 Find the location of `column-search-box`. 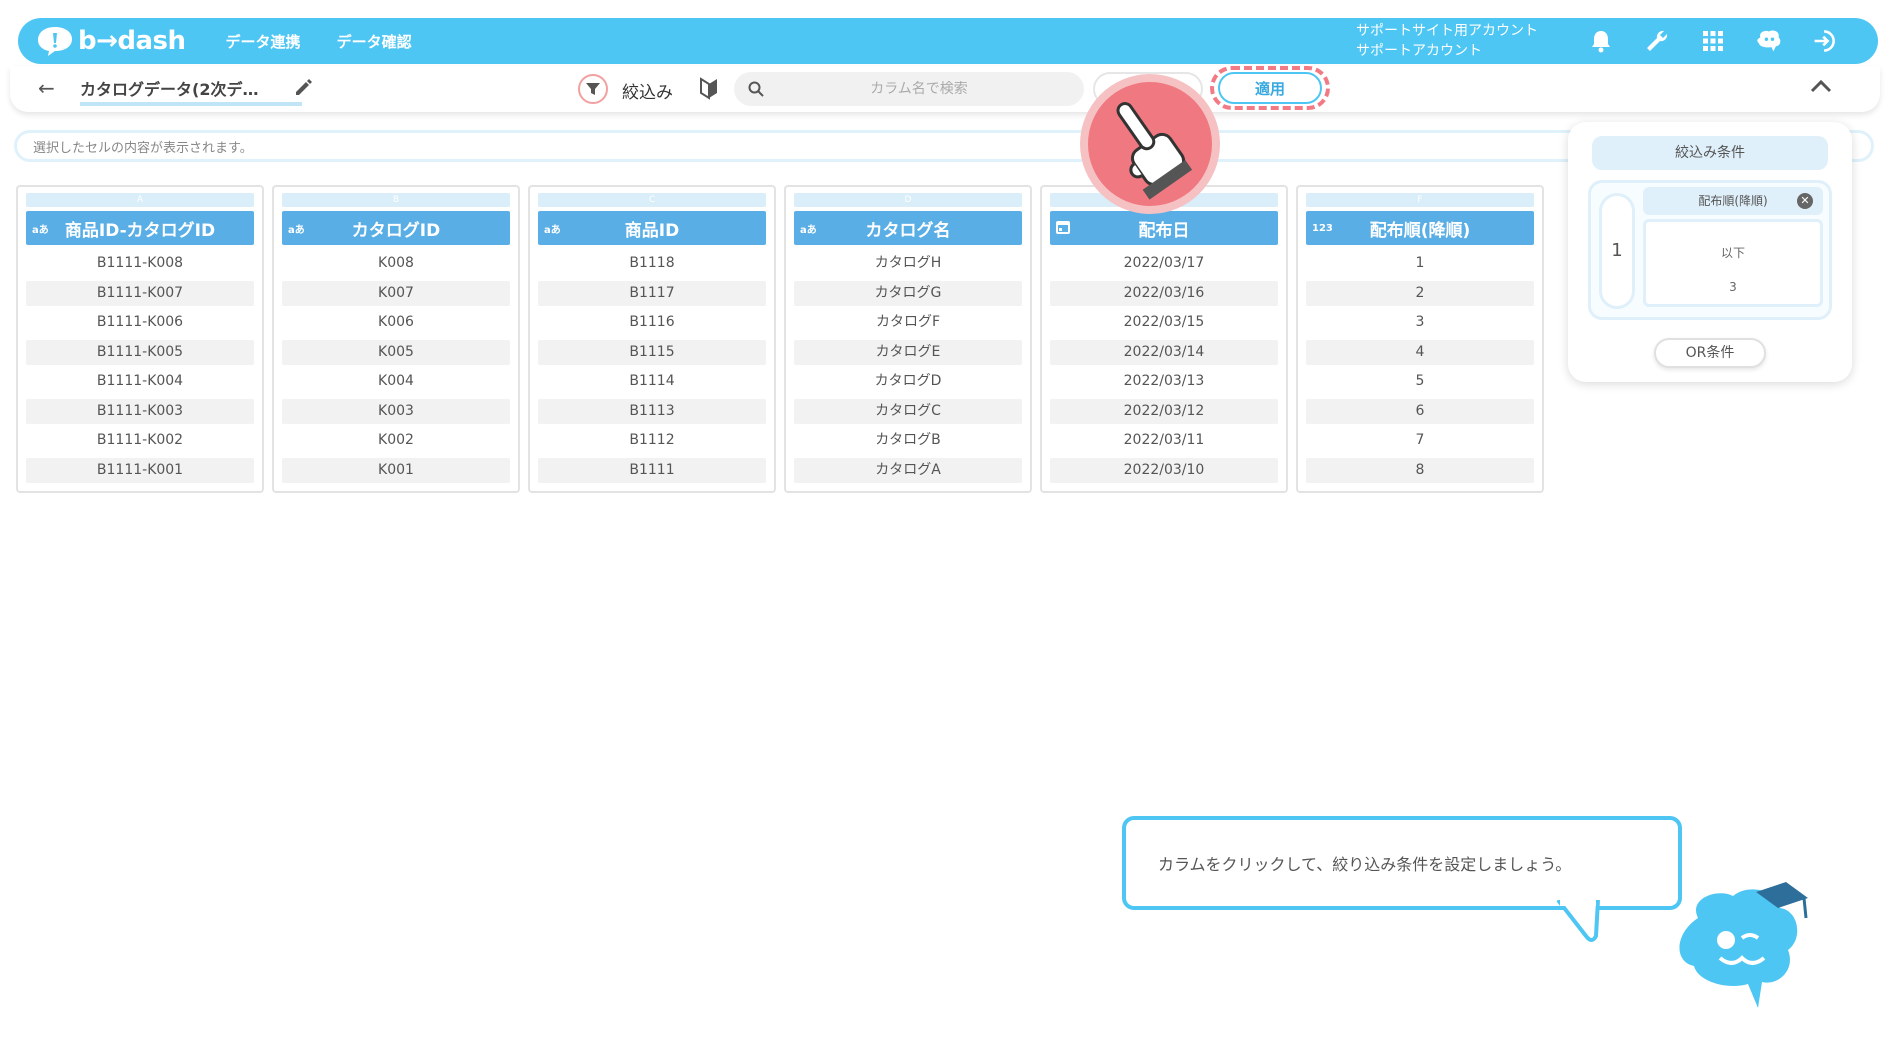

column-search-box is located at coordinates (909, 89).